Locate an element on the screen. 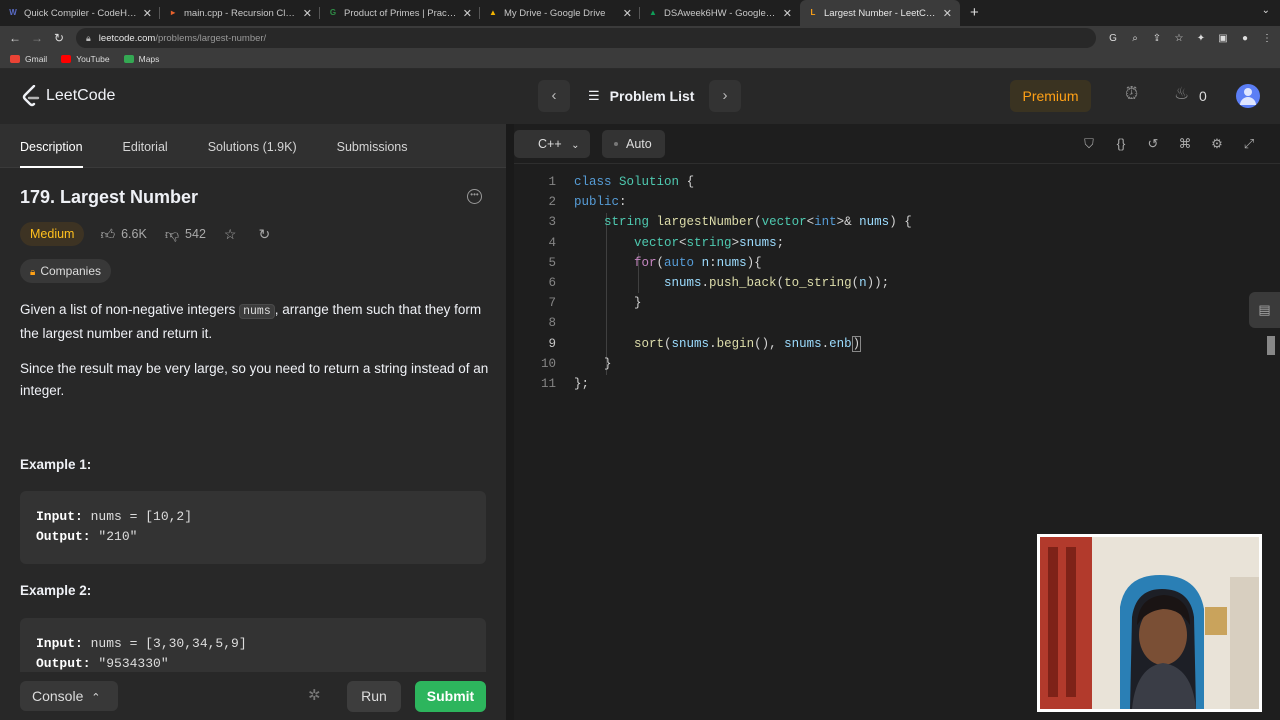 The height and width of the screenshot is (720, 1280). difficulty-badge: Medium is located at coordinates (52, 234).